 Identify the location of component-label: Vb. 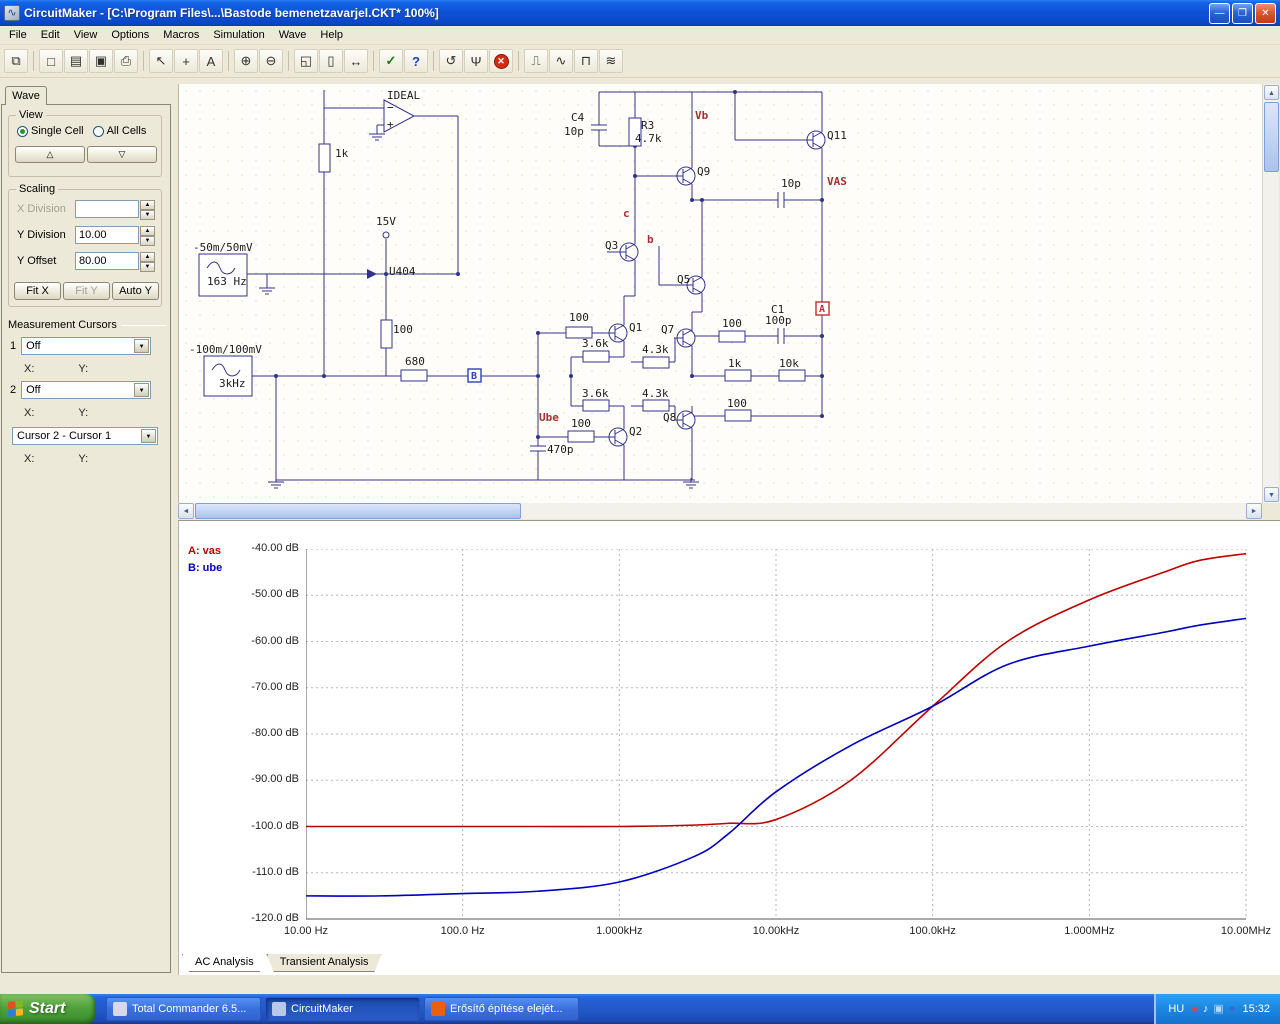
(702, 115).